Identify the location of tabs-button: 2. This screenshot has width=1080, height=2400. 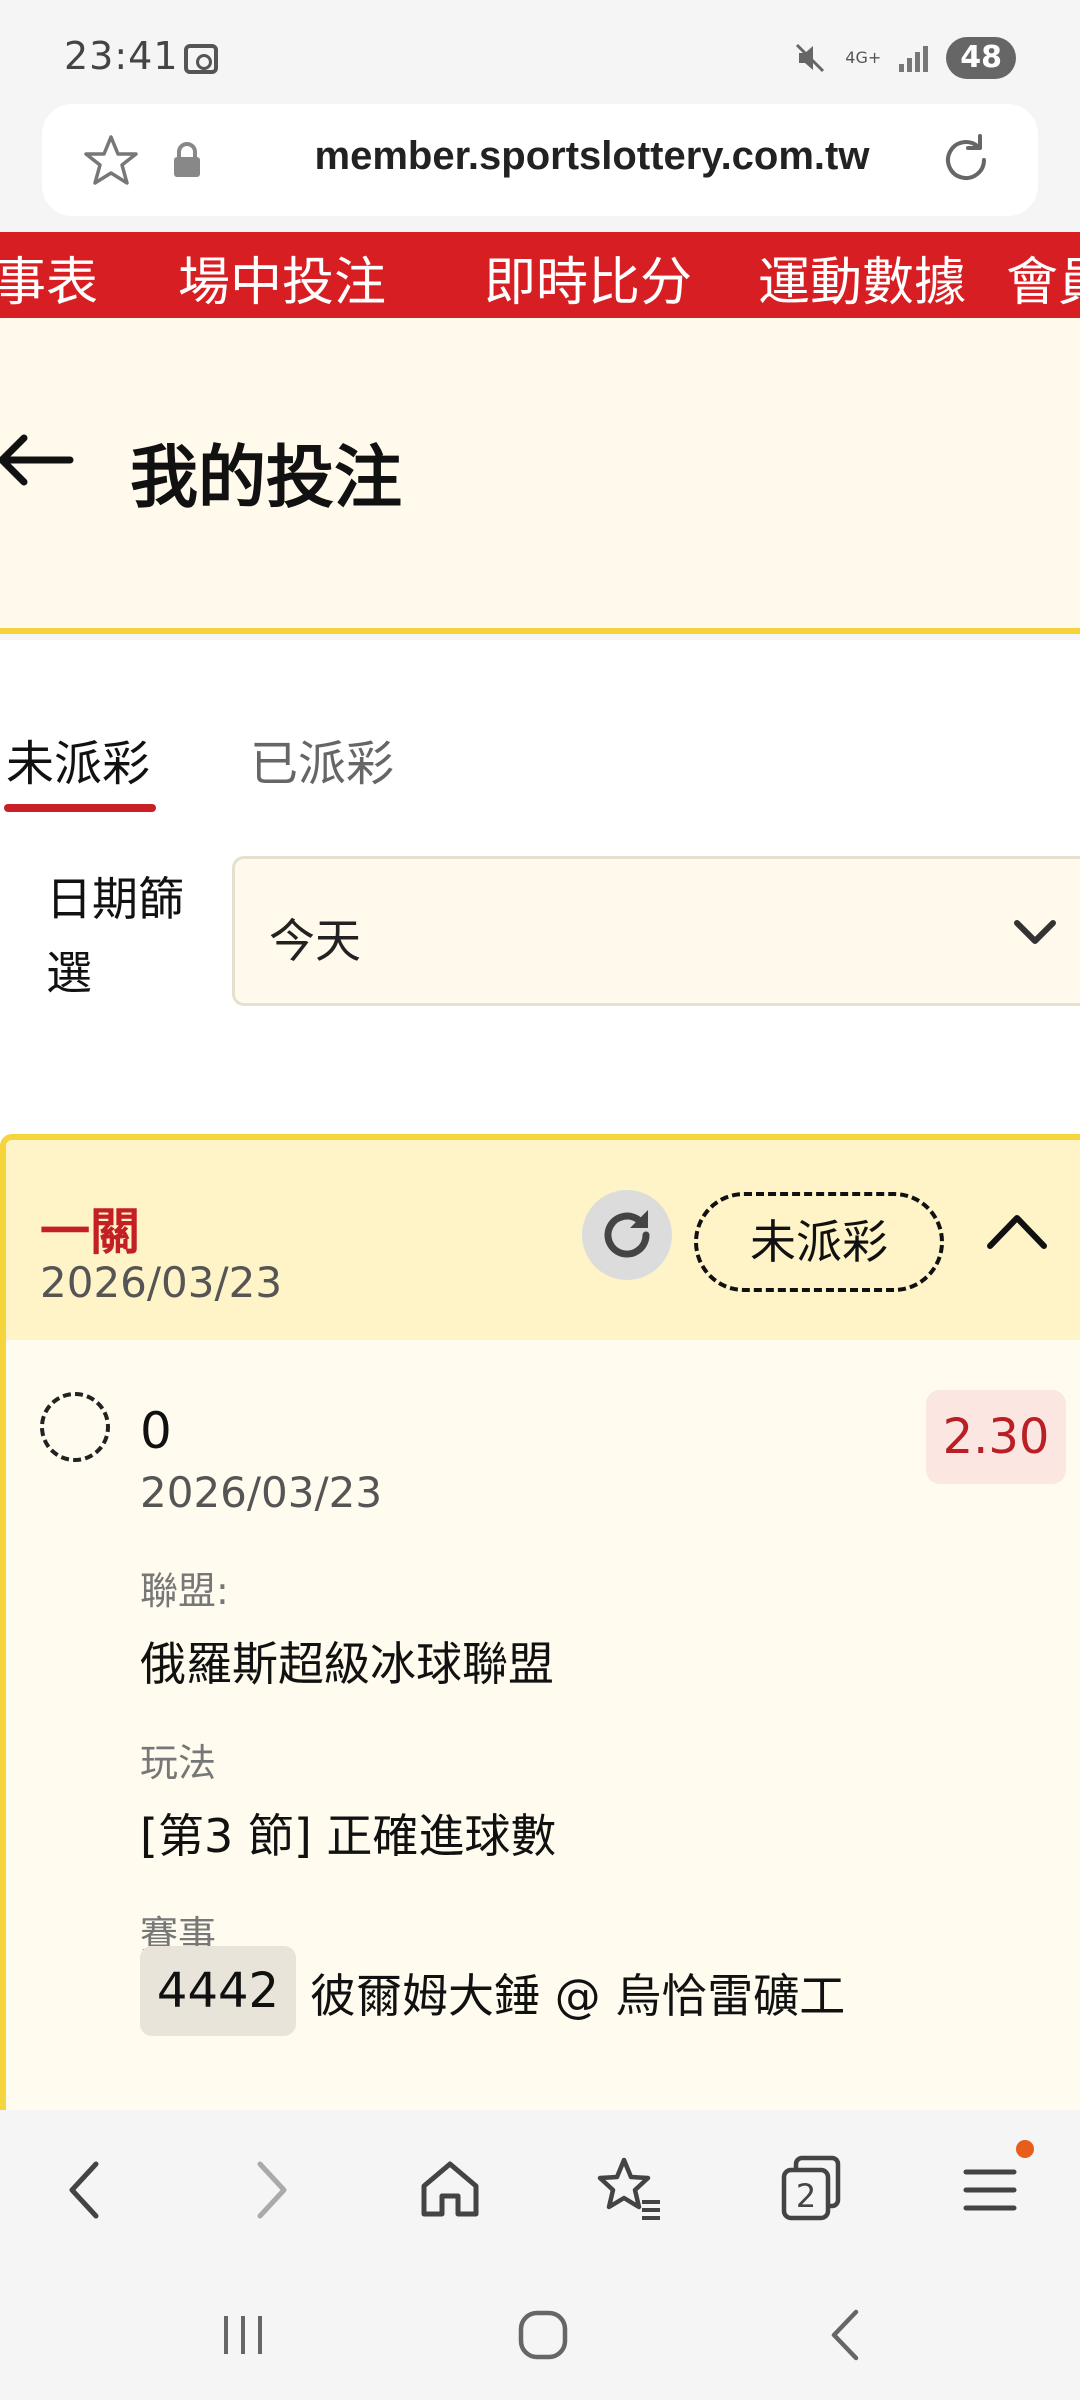
(810, 2190).